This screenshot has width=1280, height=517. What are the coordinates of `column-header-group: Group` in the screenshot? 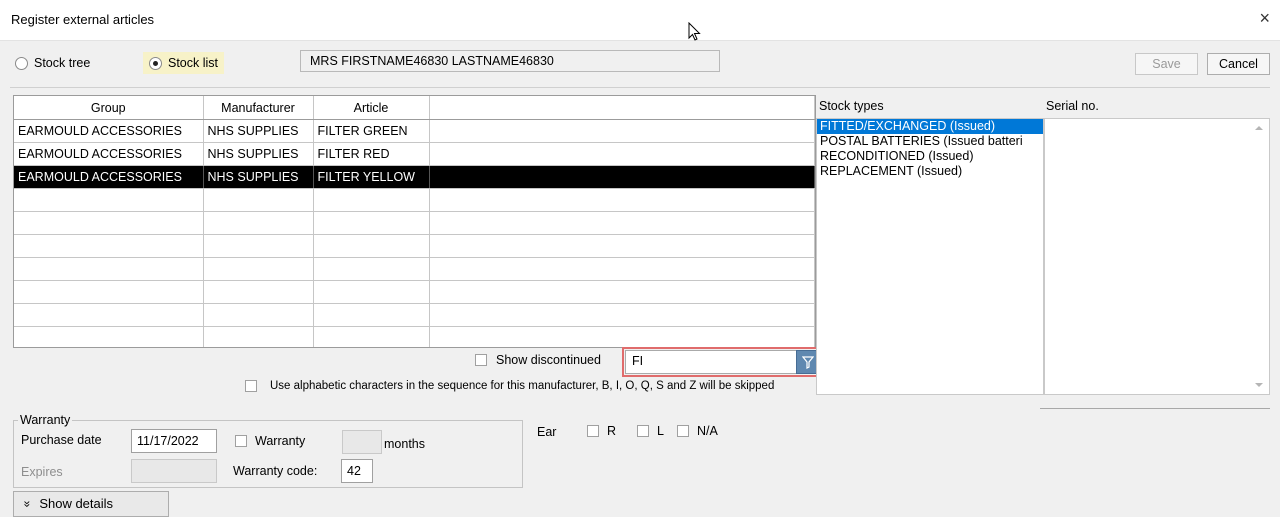 It's located at (109, 108).